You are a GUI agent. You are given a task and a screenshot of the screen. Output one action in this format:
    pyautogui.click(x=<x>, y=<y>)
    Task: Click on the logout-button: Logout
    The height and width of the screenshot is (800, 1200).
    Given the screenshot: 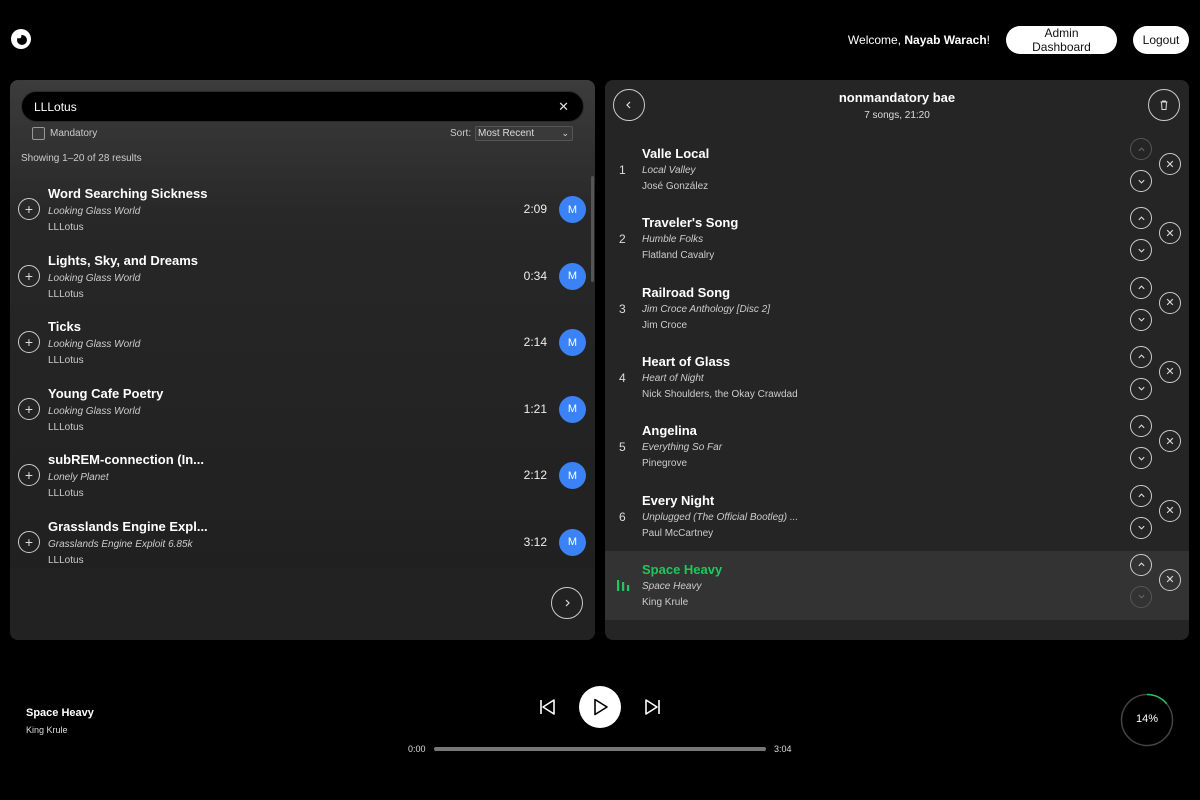 What is the action you would take?
    pyautogui.click(x=1161, y=40)
    